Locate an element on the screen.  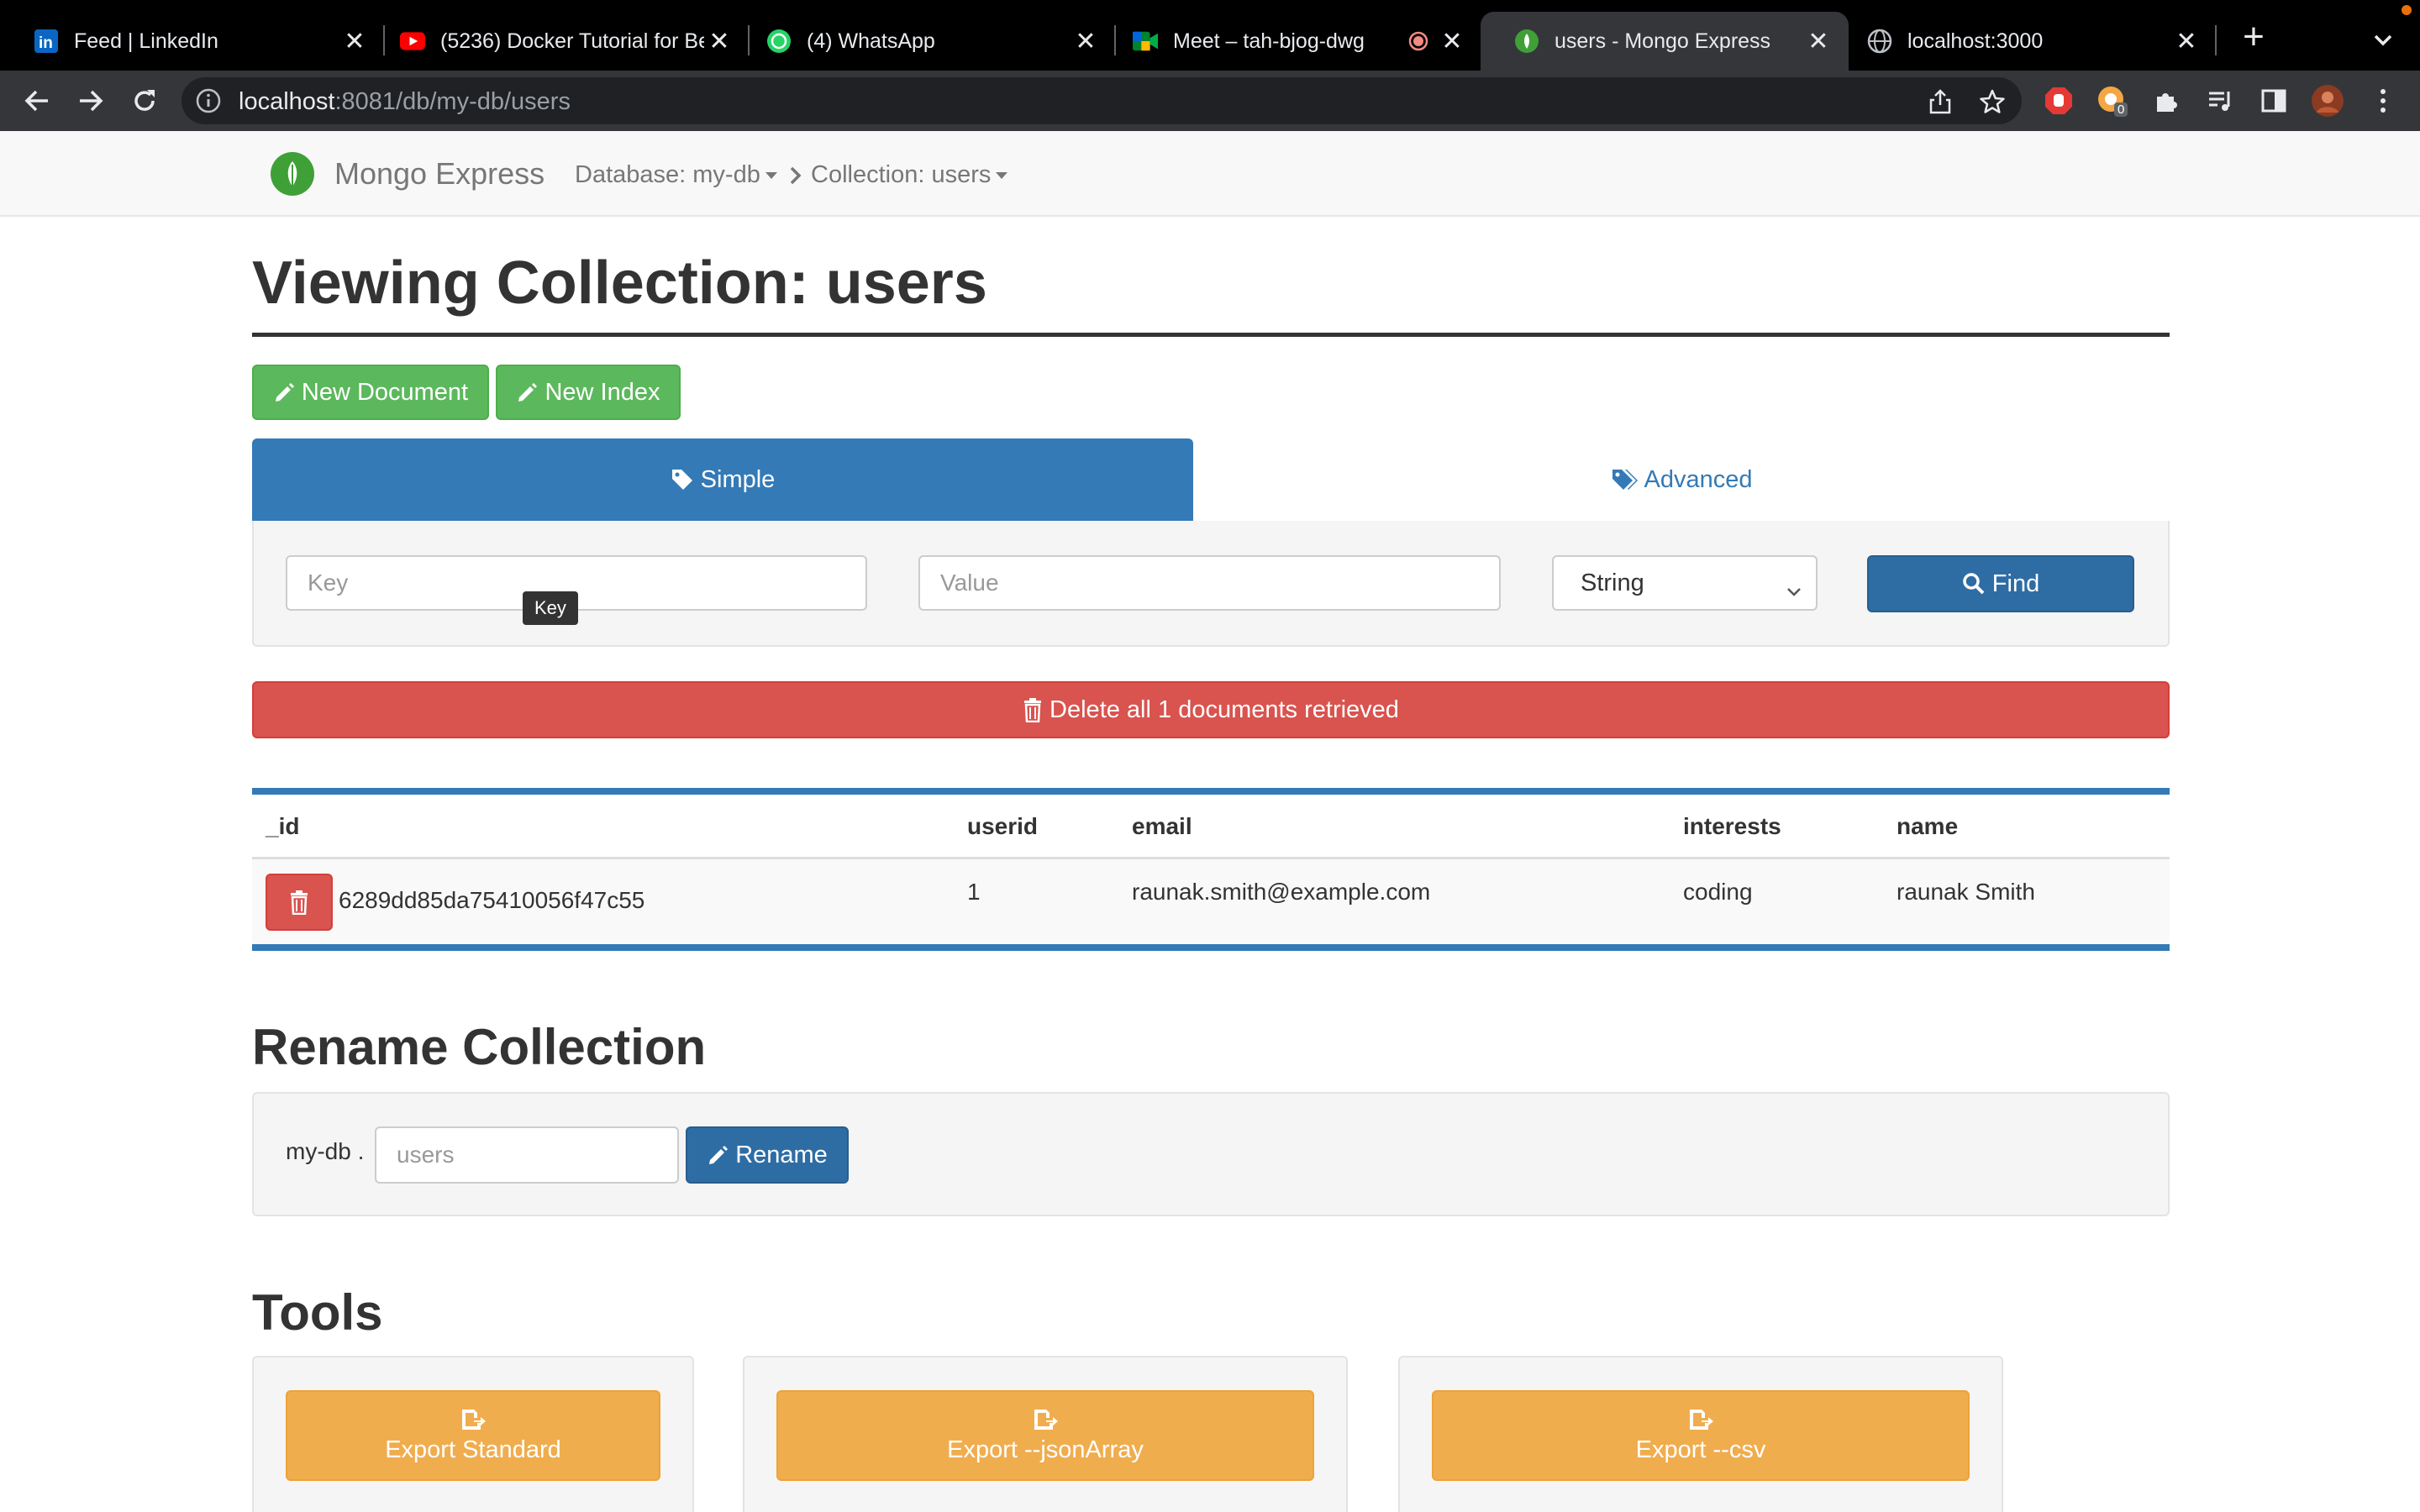
globe-icon is located at coordinates (1879, 41).